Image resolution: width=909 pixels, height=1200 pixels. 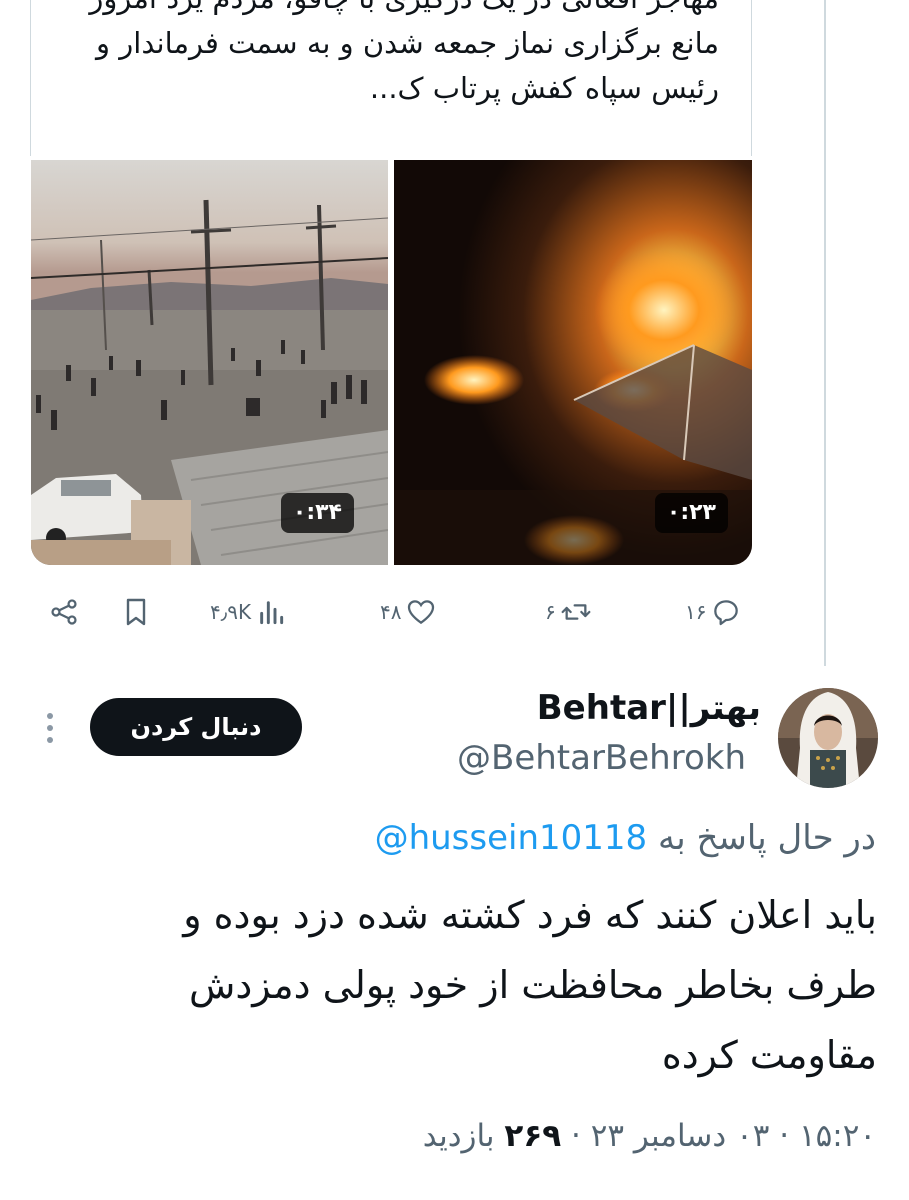 I want to click on reply-button: ۱۶, so click(x=713, y=612).